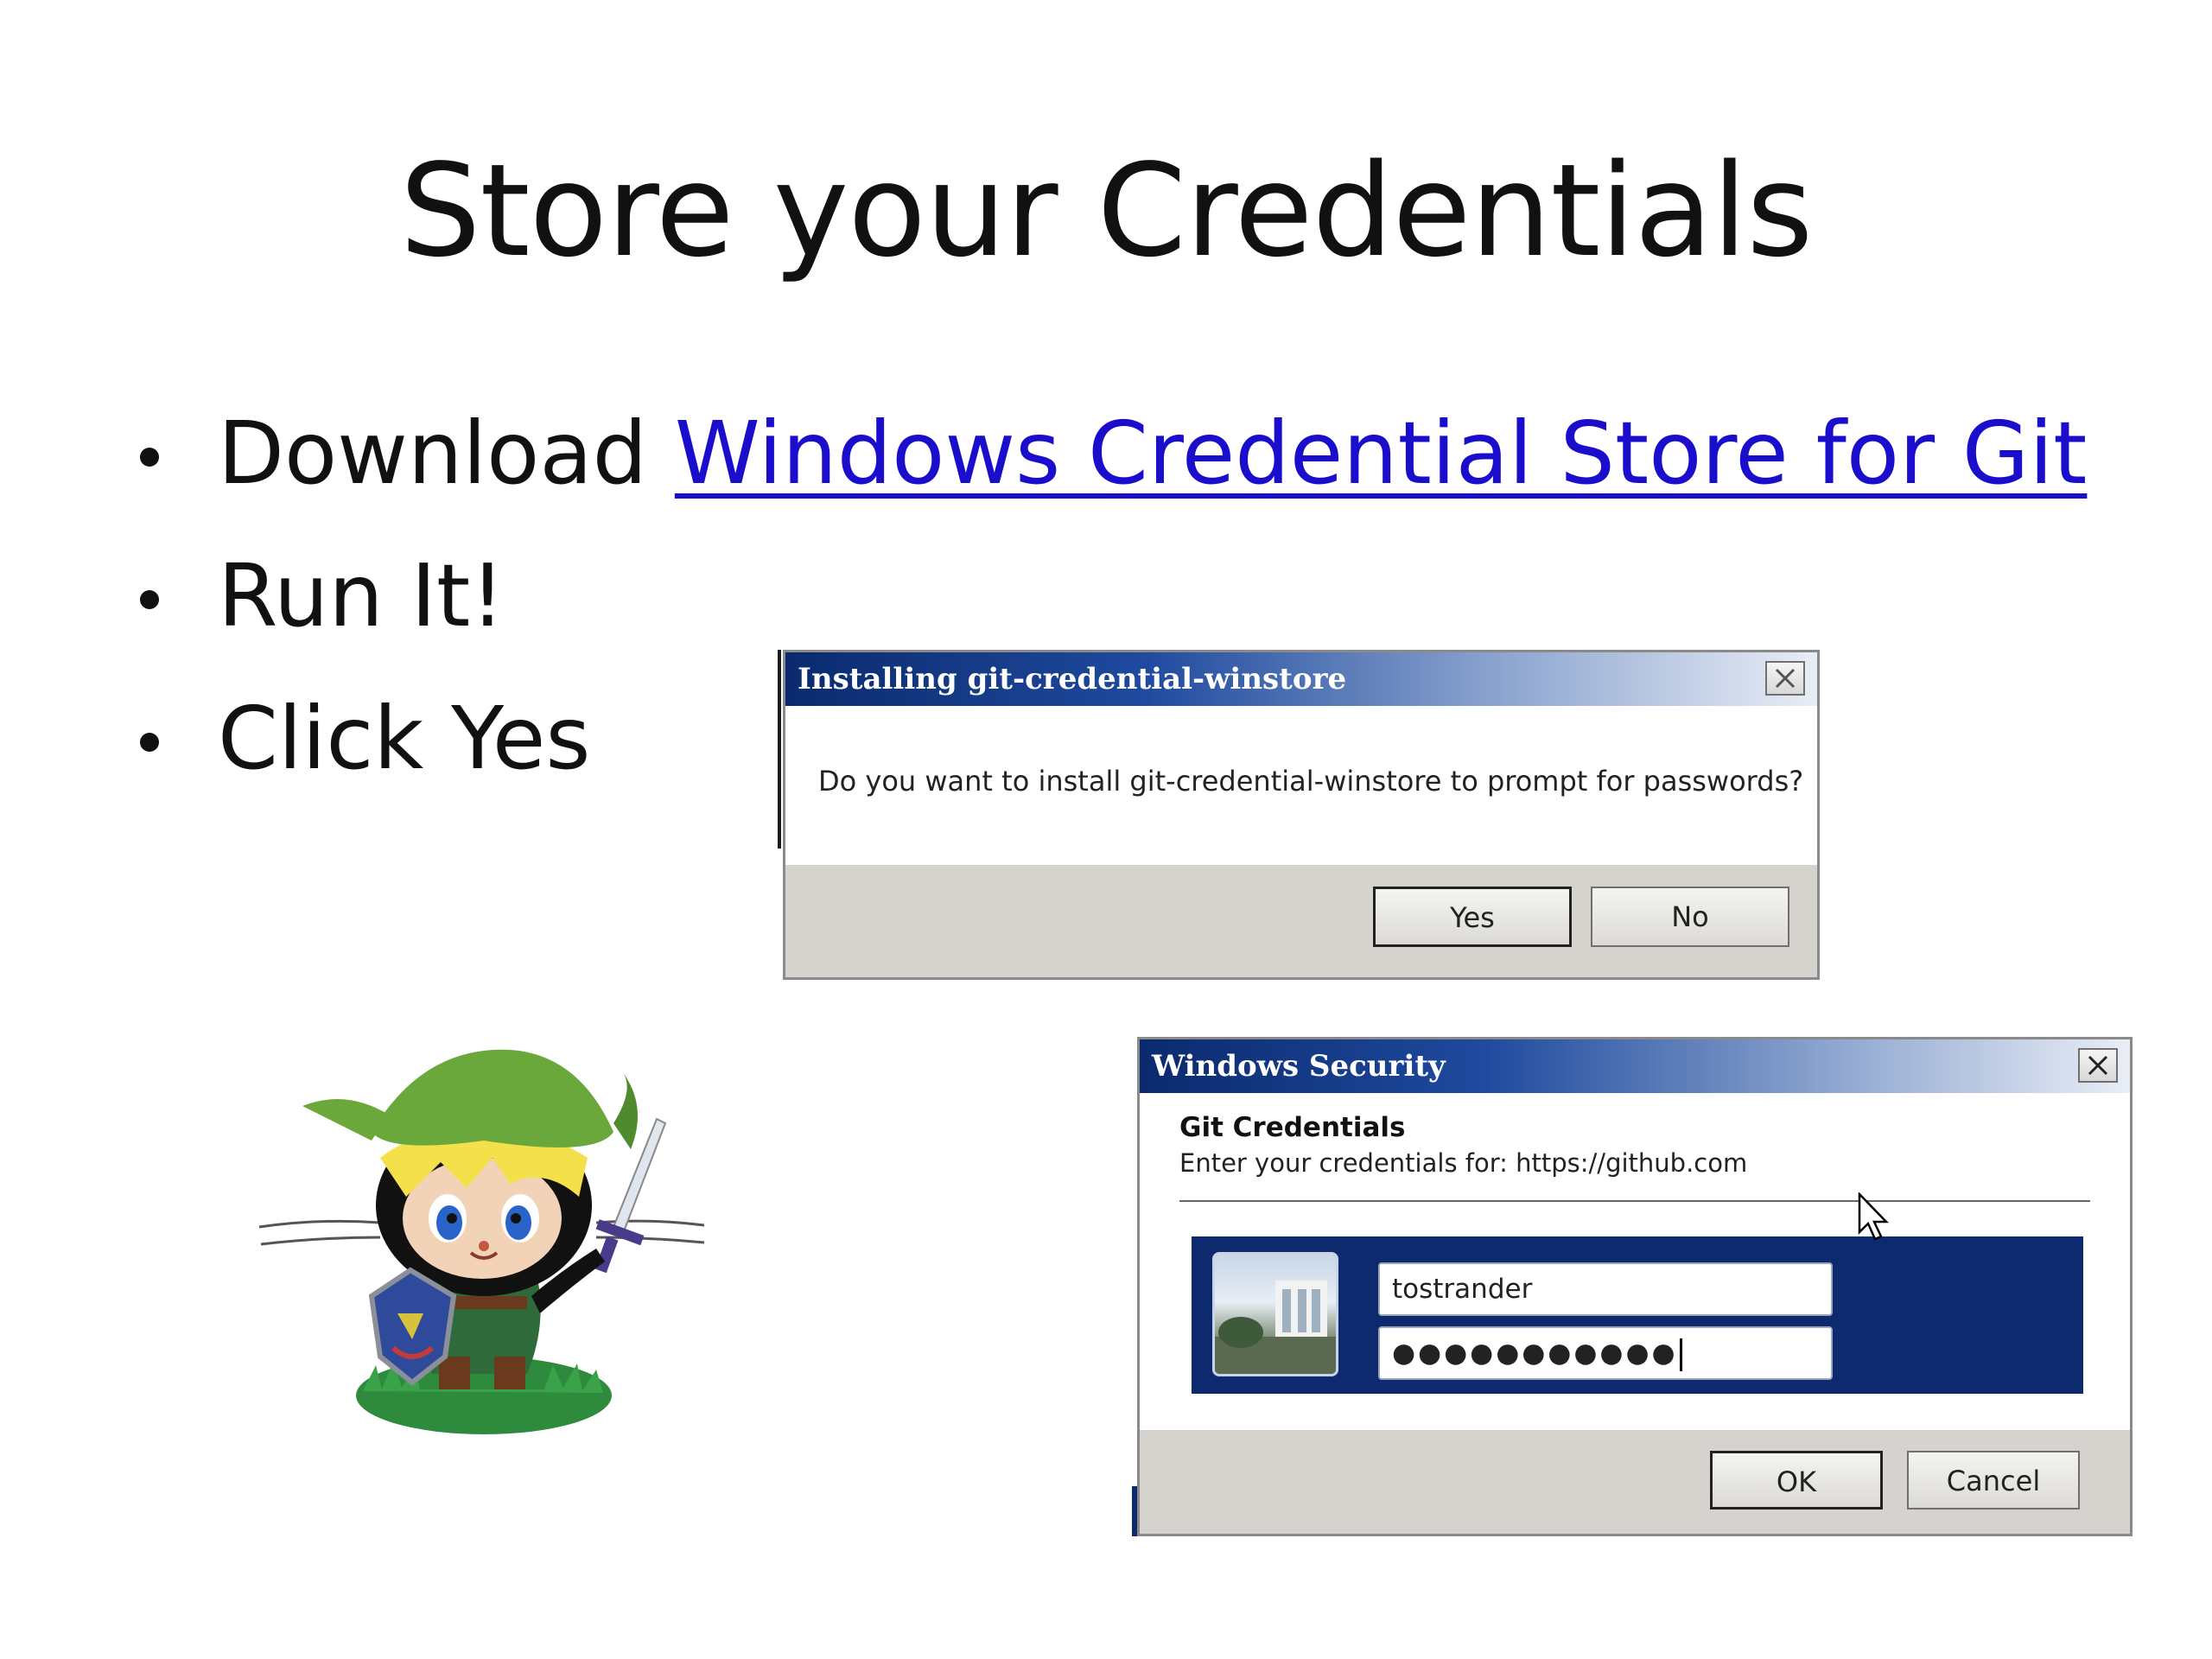 Image resolution: width=2212 pixels, height=1659 pixels. Describe the element at coordinates (361, 595) in the screenshot. I see `bullet-run-it-text: Run It!` at that location.